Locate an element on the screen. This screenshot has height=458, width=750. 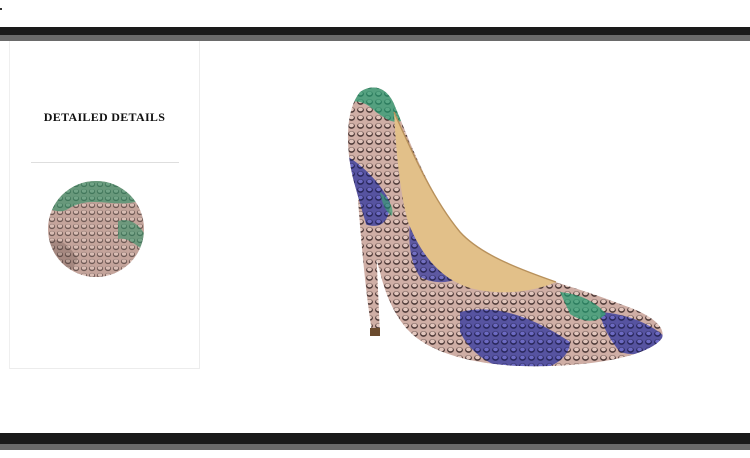
snakeskin-zoom-image is located at coordinates (96, 229).